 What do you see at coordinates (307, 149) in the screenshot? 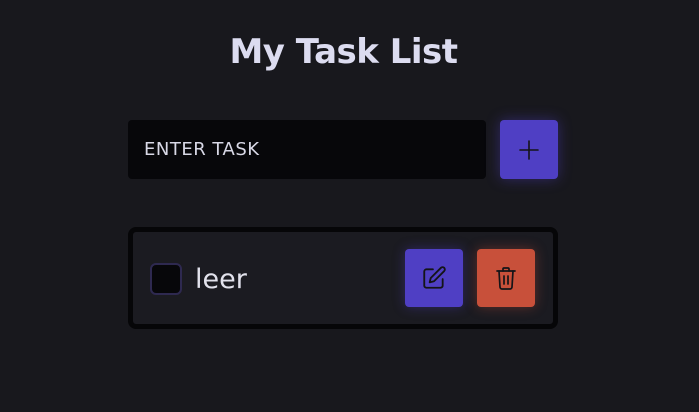
I see `task-input` at bounding box center [307, 149].